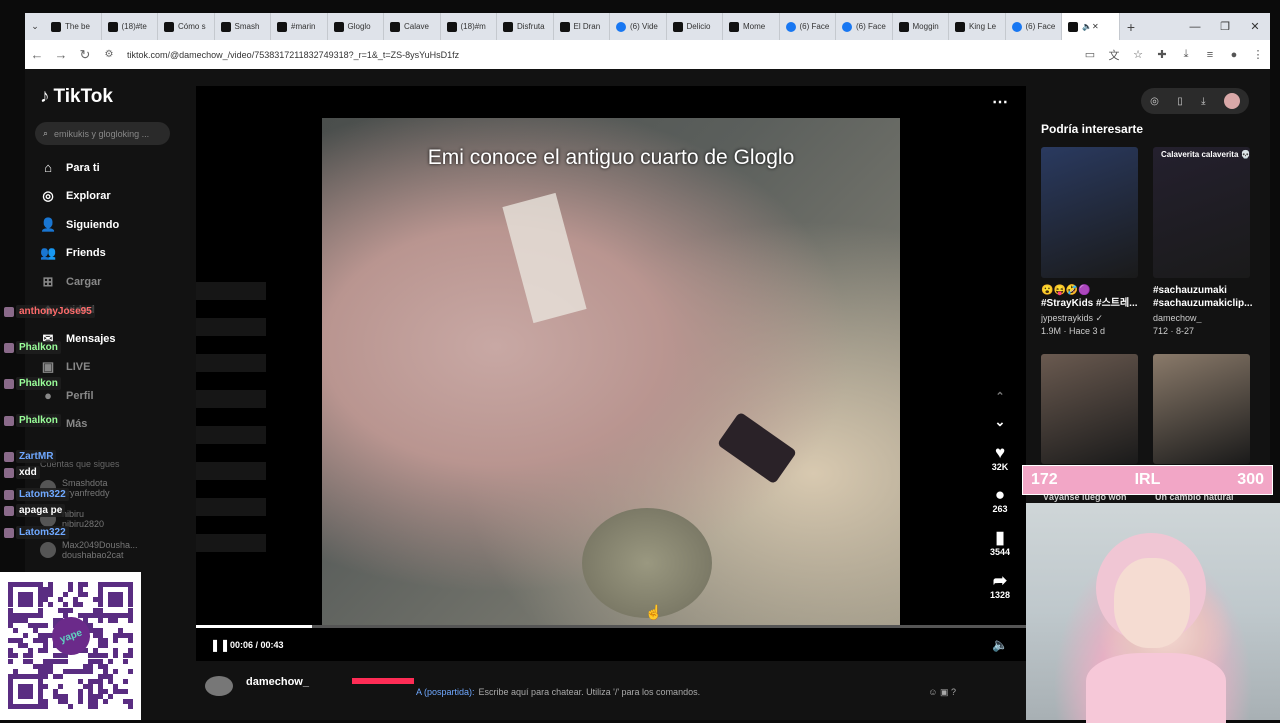  I want to click on coin-icon: ◎, so click(1154, 101).